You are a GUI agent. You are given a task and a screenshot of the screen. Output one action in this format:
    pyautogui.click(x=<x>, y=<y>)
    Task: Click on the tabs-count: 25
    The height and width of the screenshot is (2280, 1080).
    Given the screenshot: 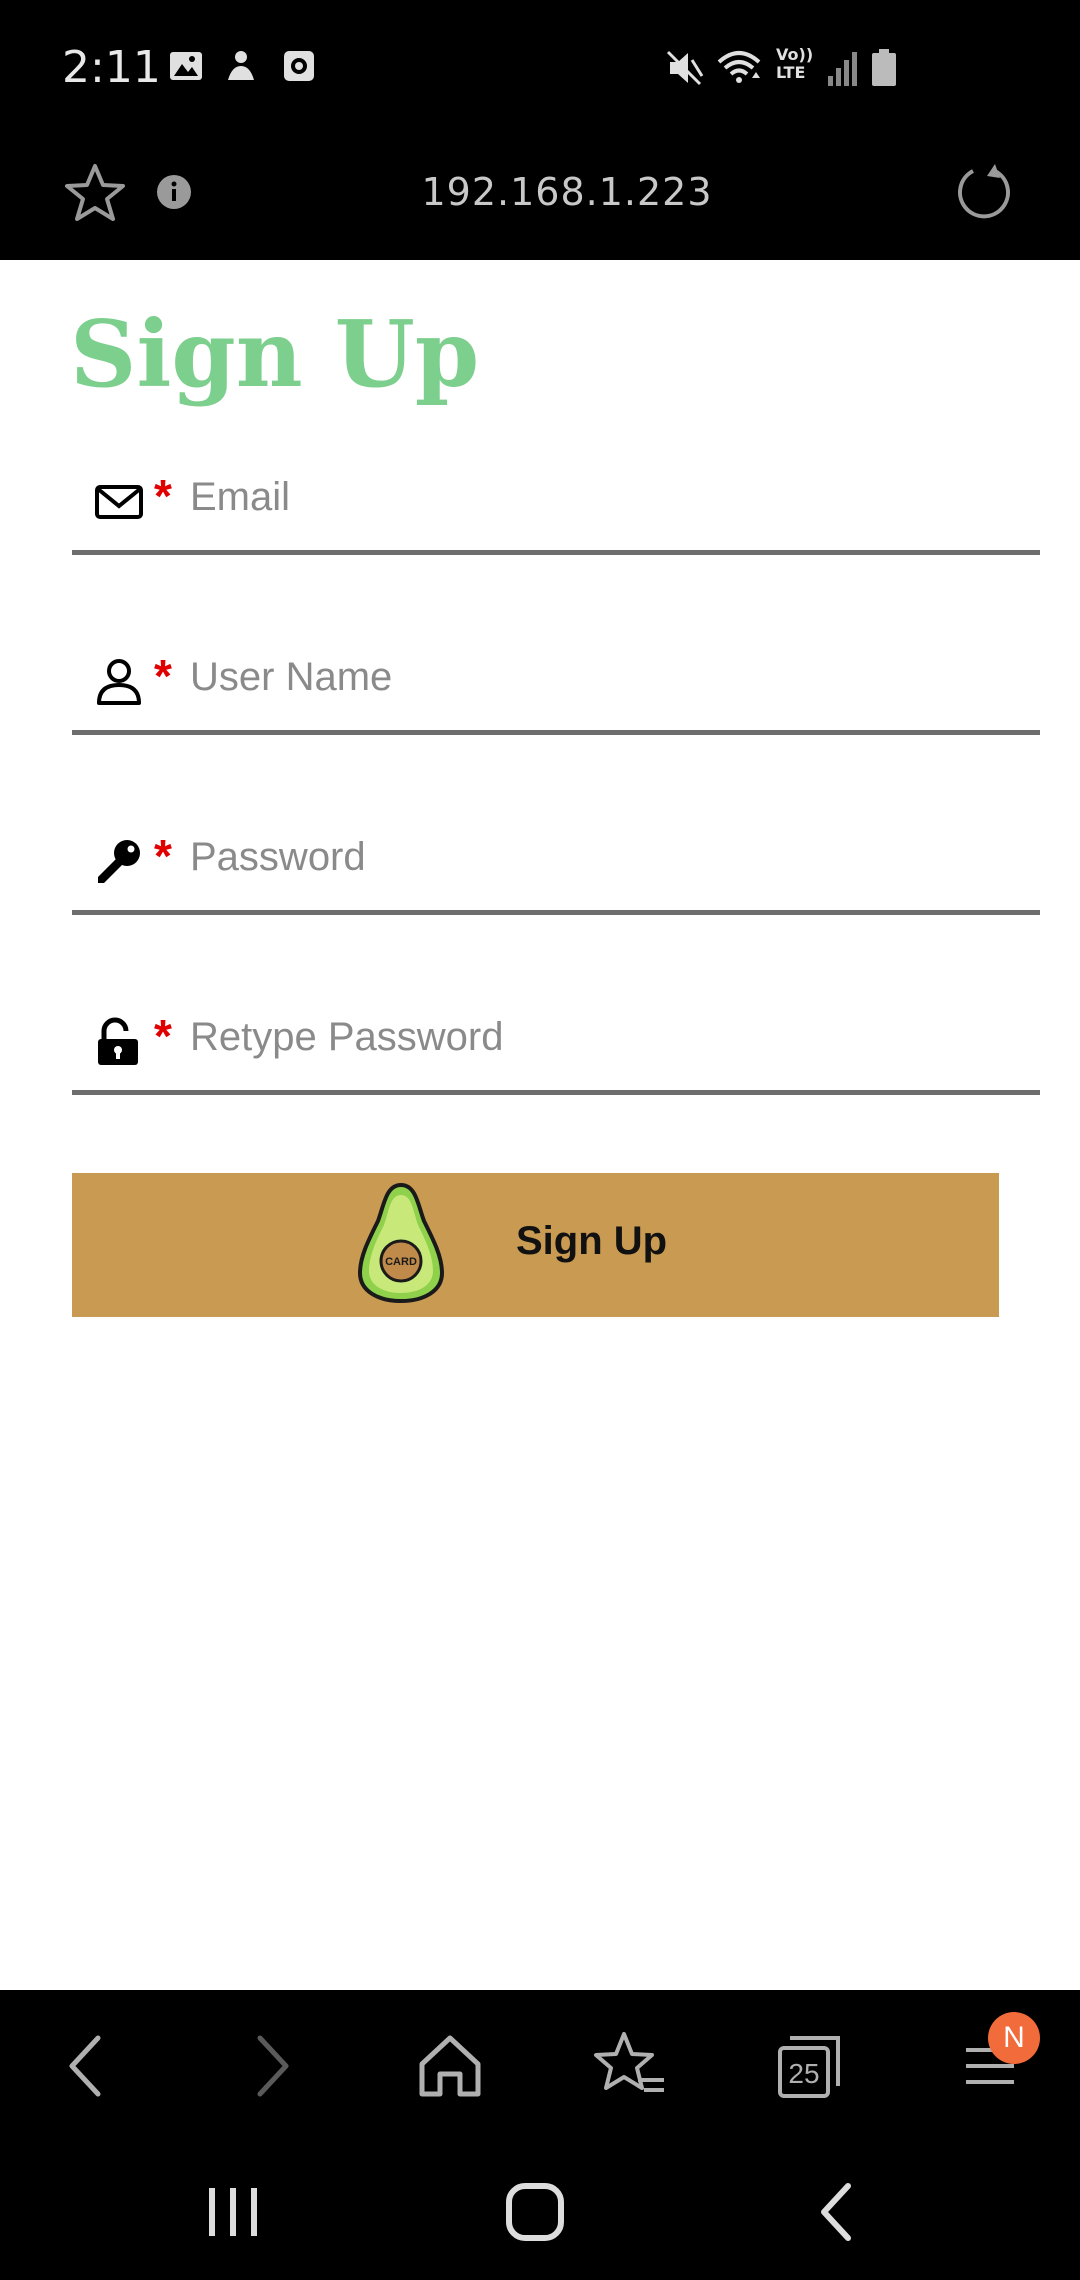 What is the action you would take?
    pyautogui.click(x=803, y=2073)
    